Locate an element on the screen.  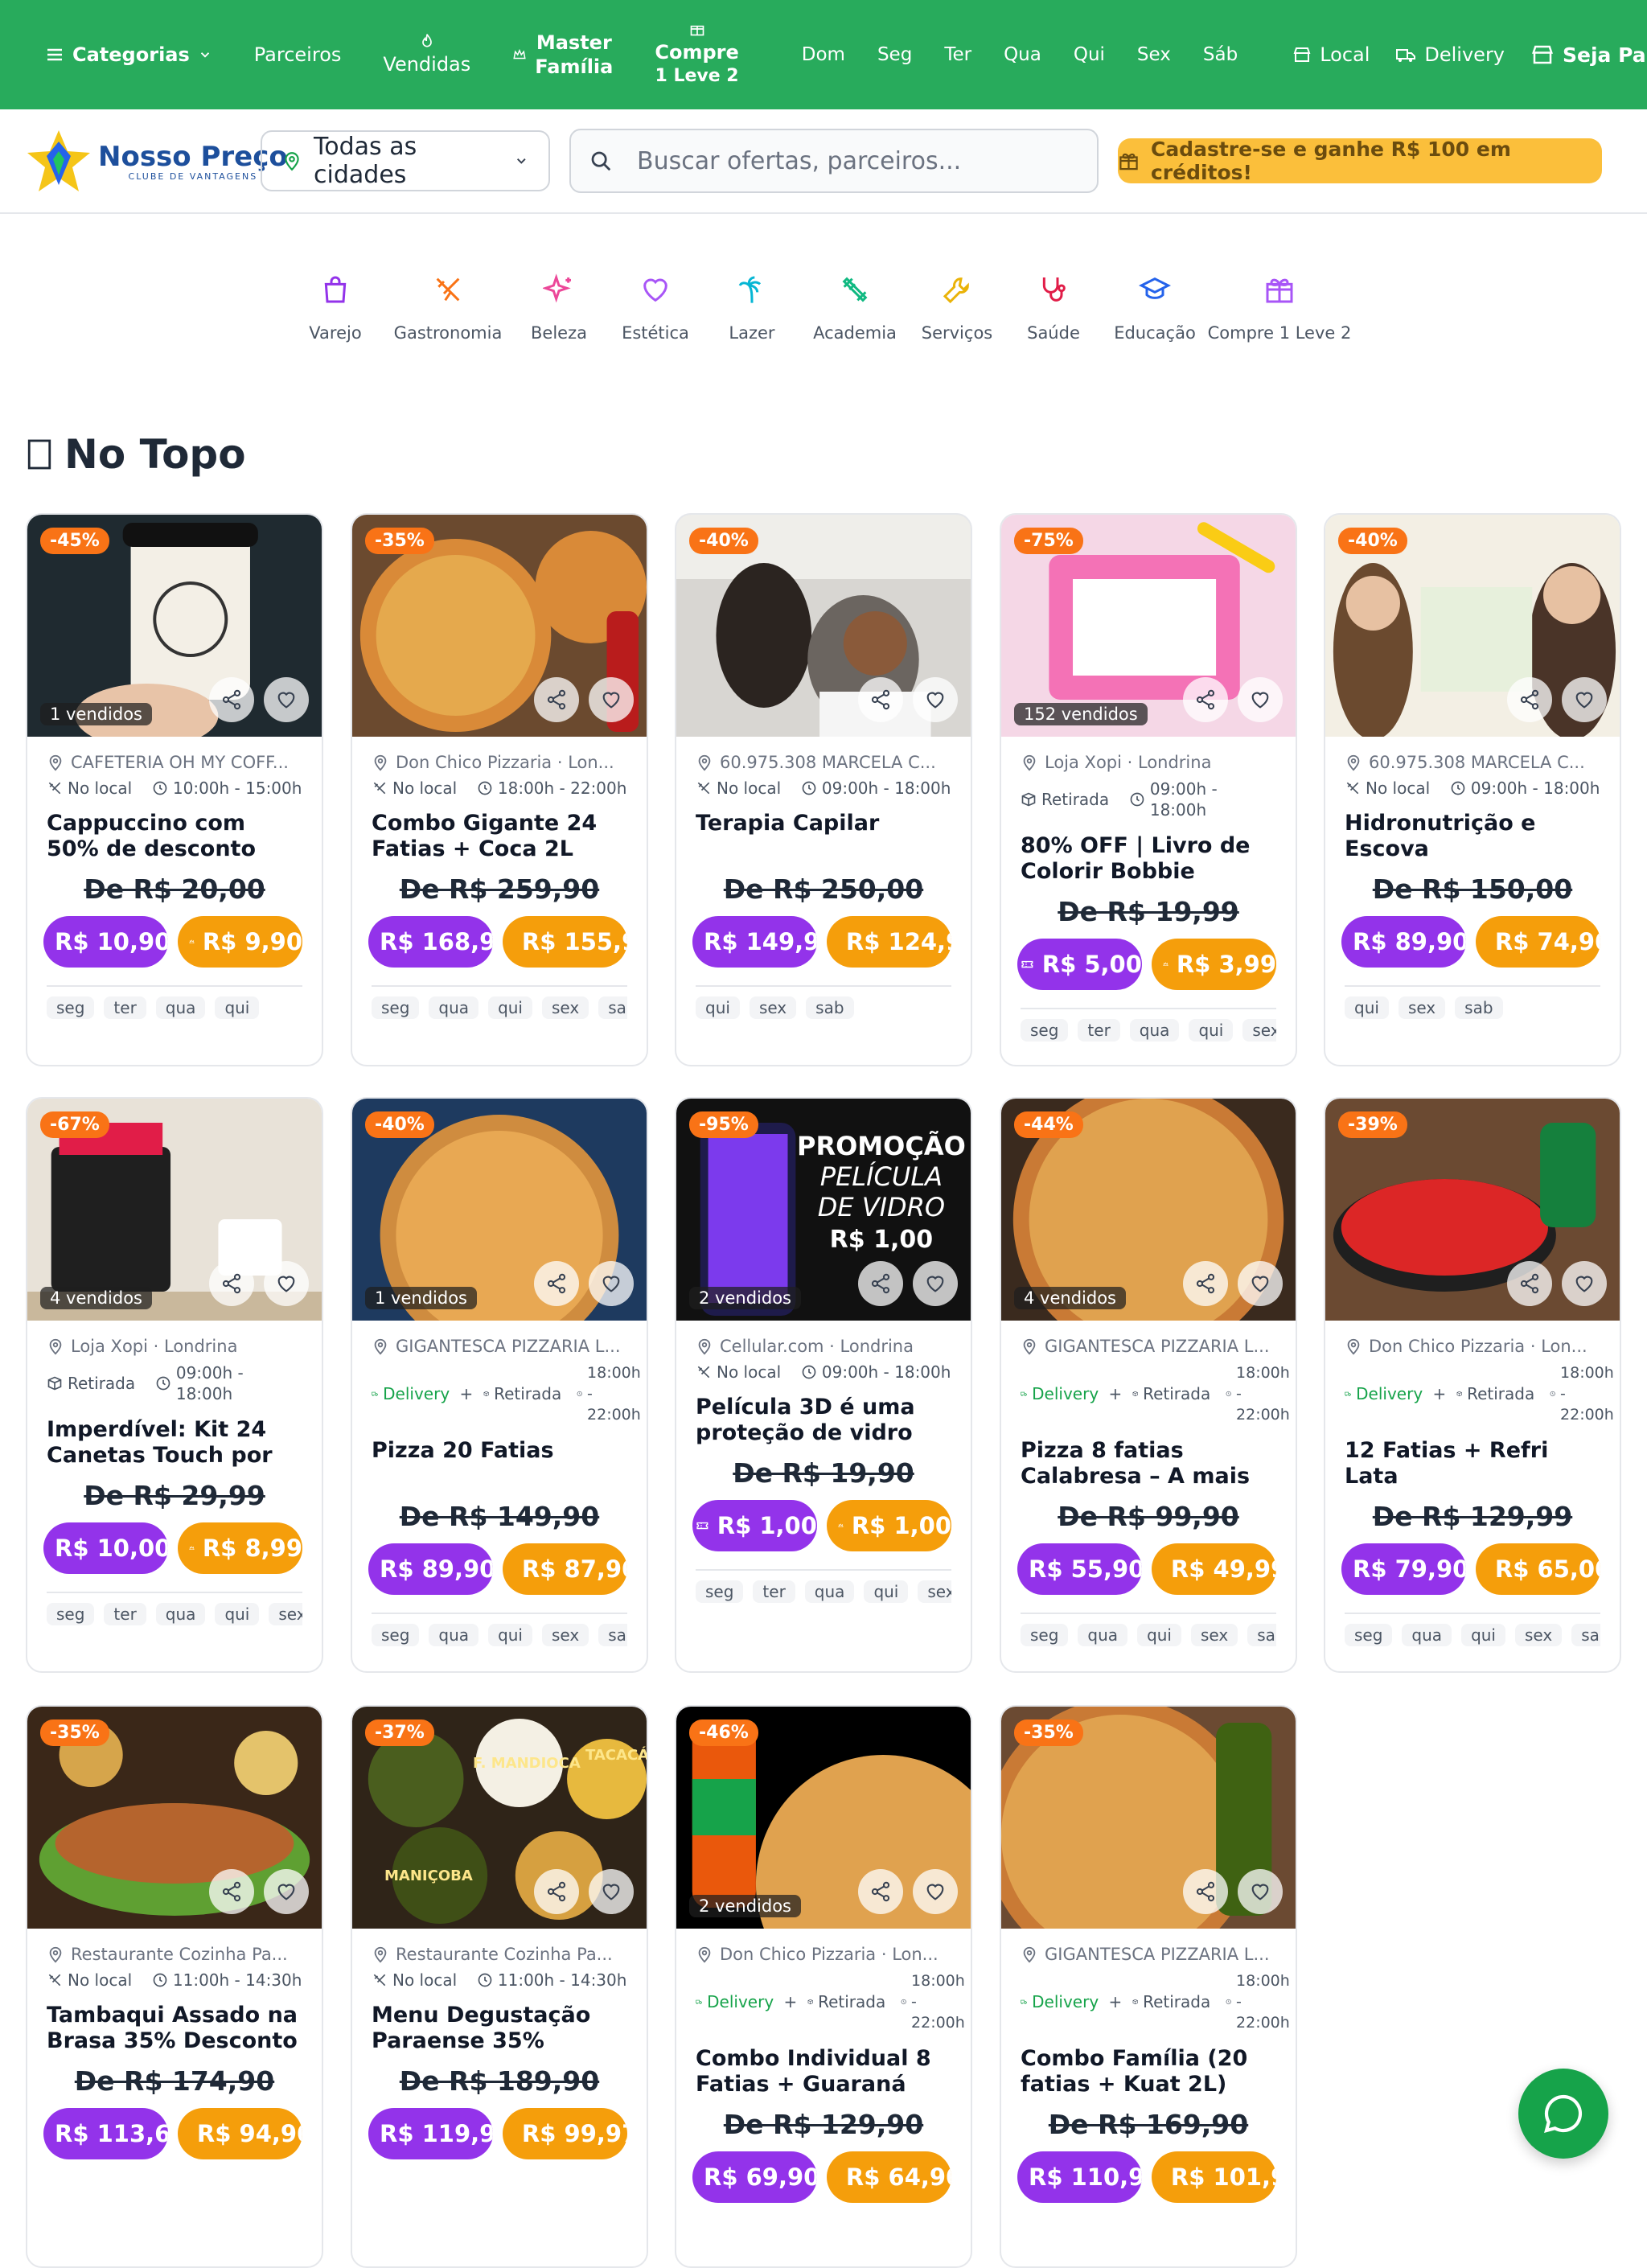
category-varejo: Varejo is located at coordinates (335, 308).